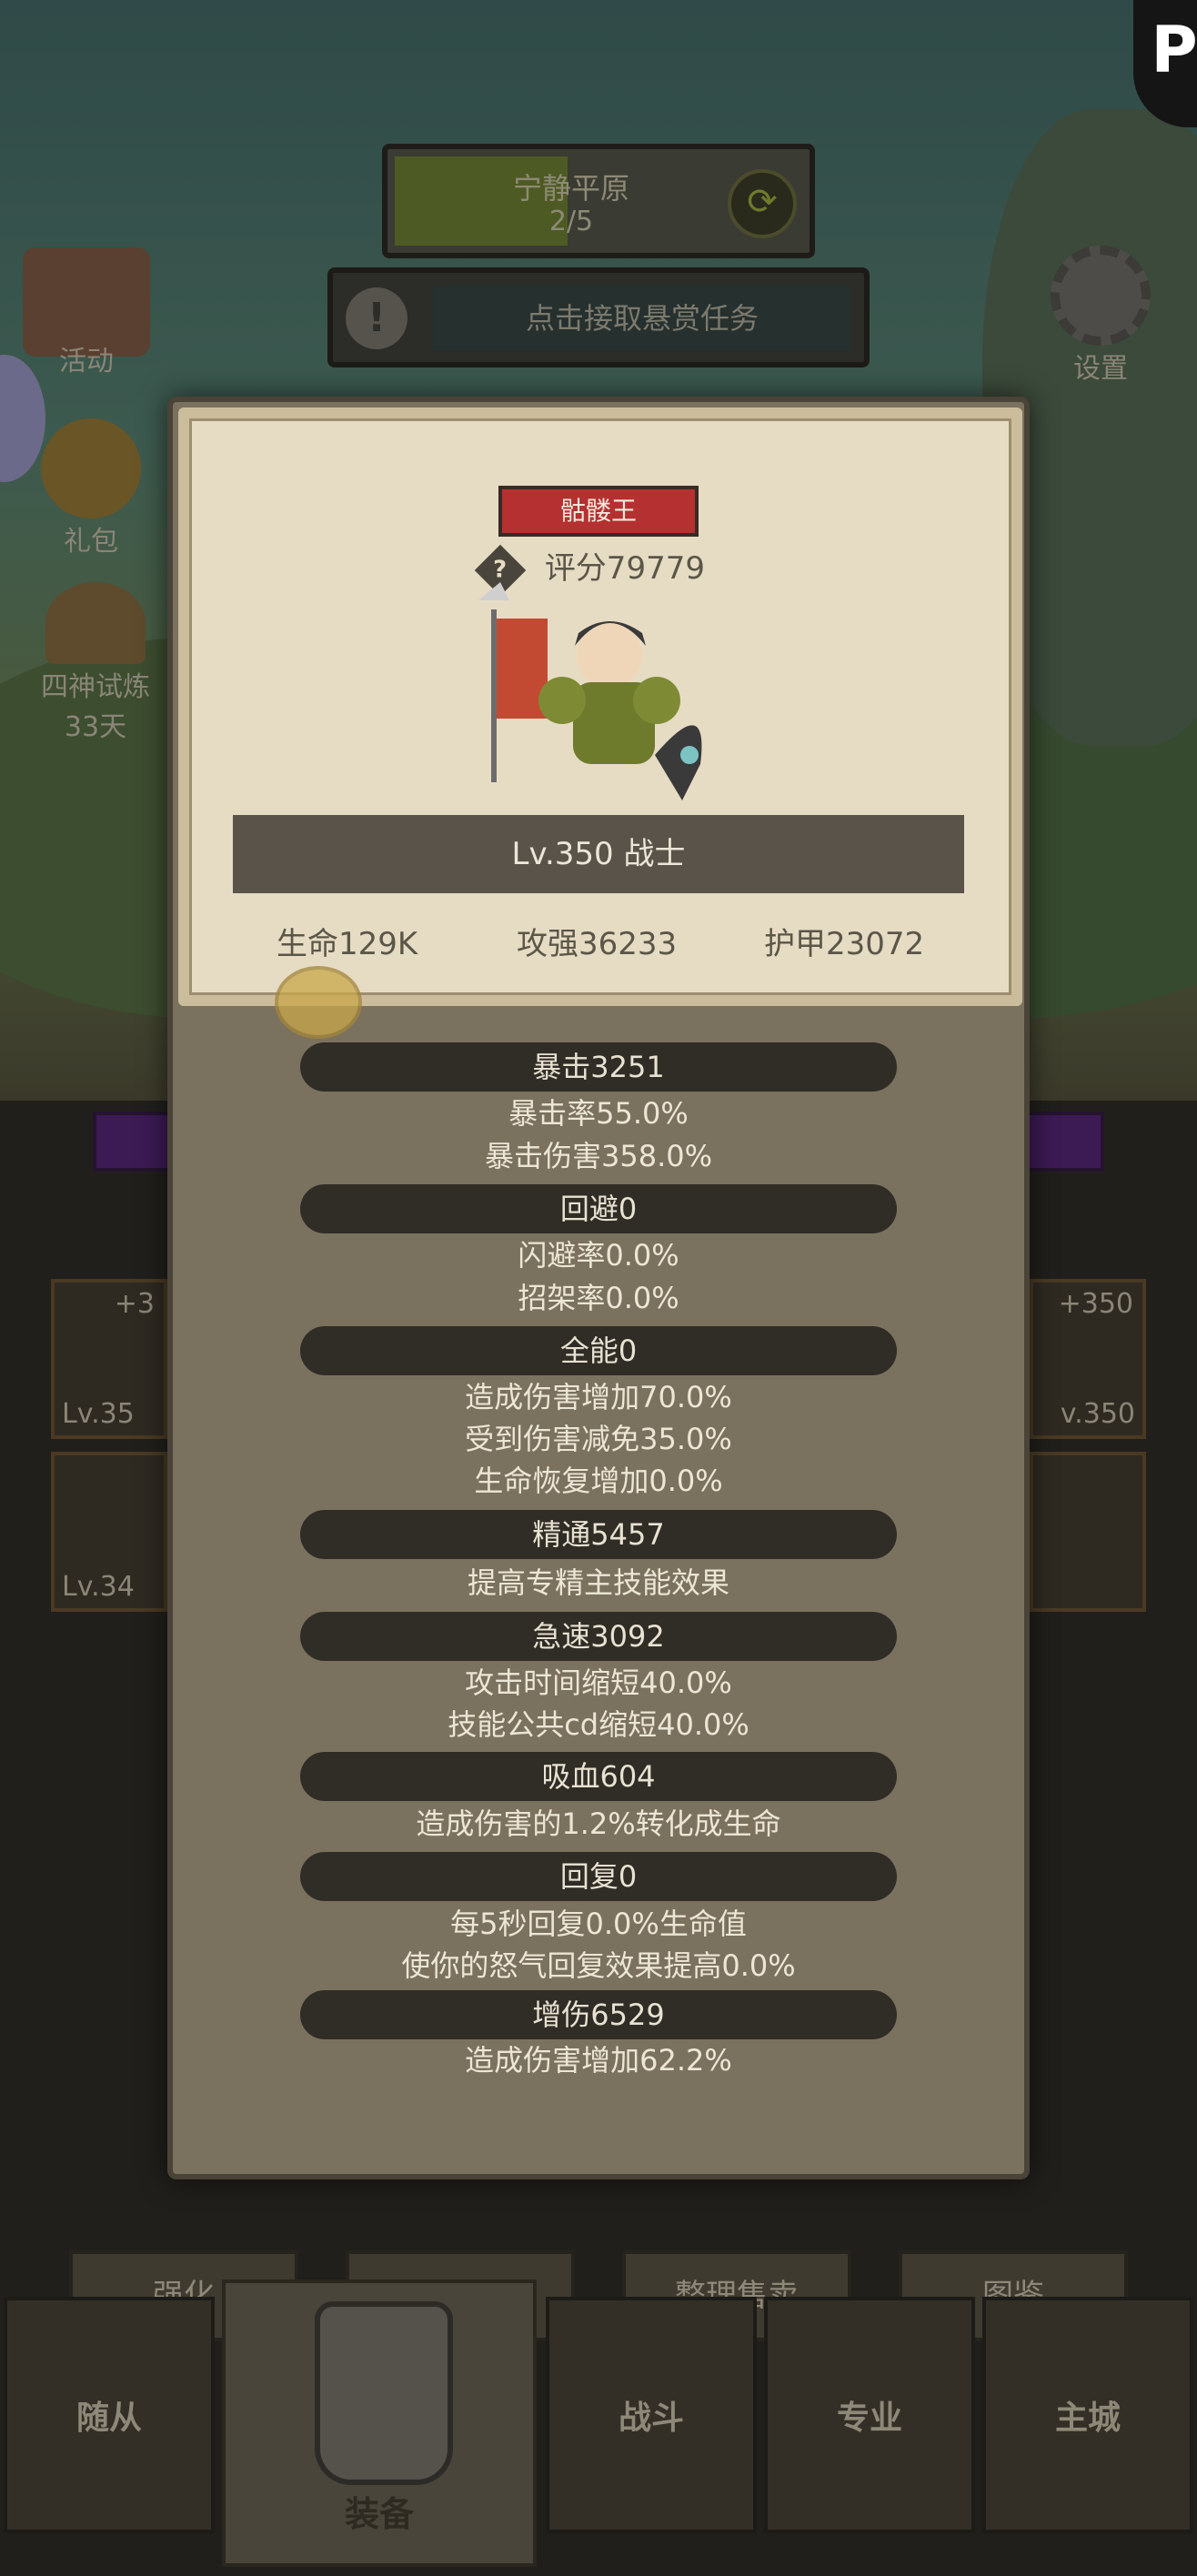  I want to click on stat-line: 闪避率0.0%, so click(598, 1255).